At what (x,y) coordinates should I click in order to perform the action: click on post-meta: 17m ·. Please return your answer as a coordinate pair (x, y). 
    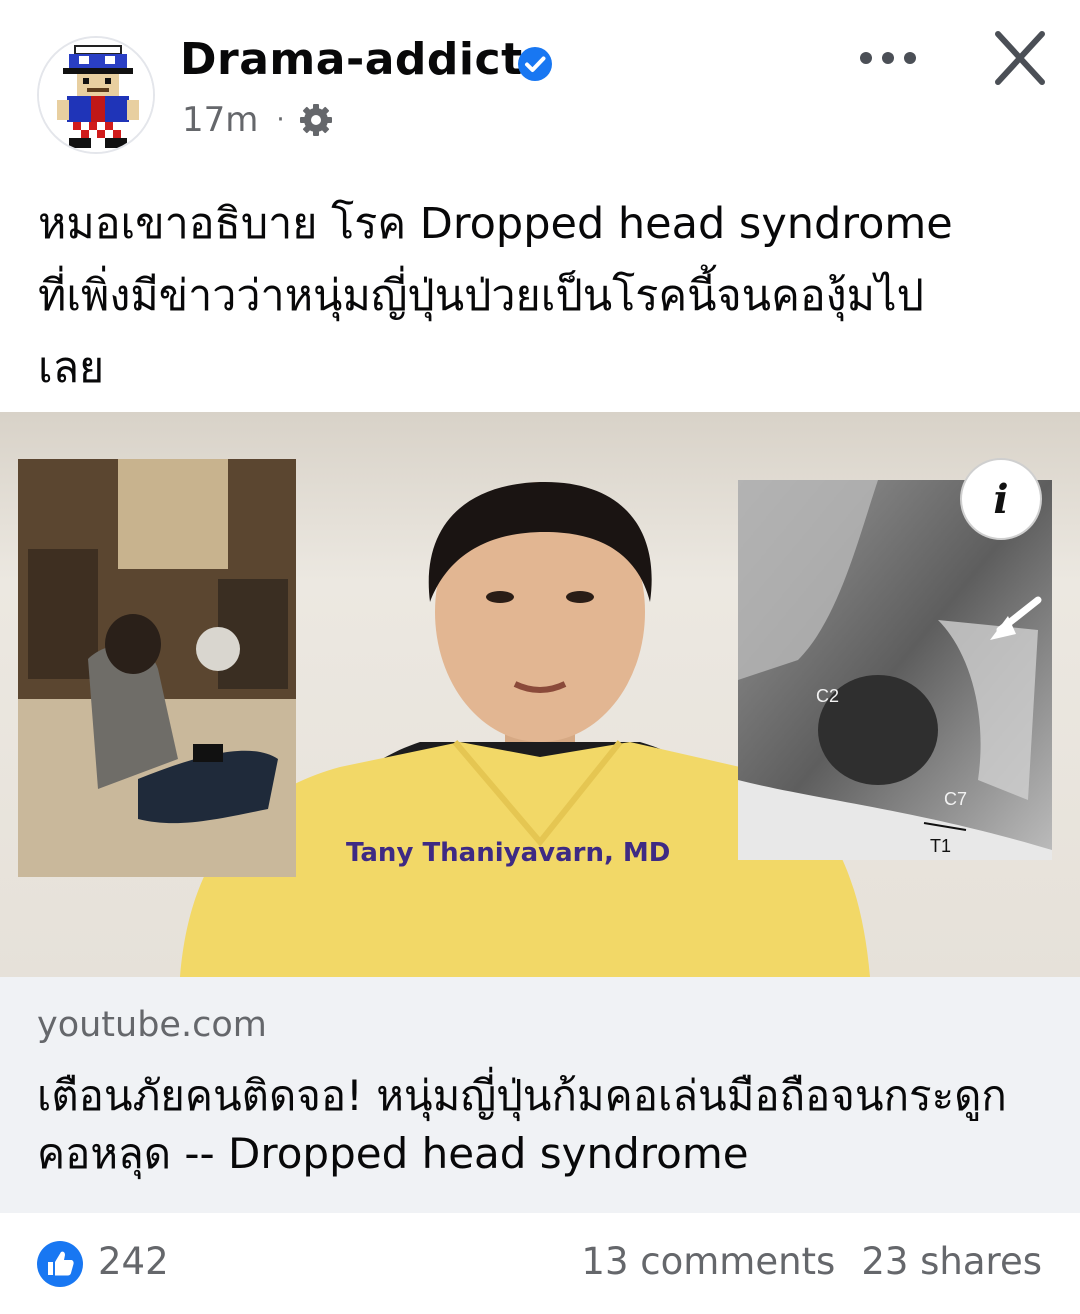
    Looking at the image, I should click on (257, 120).